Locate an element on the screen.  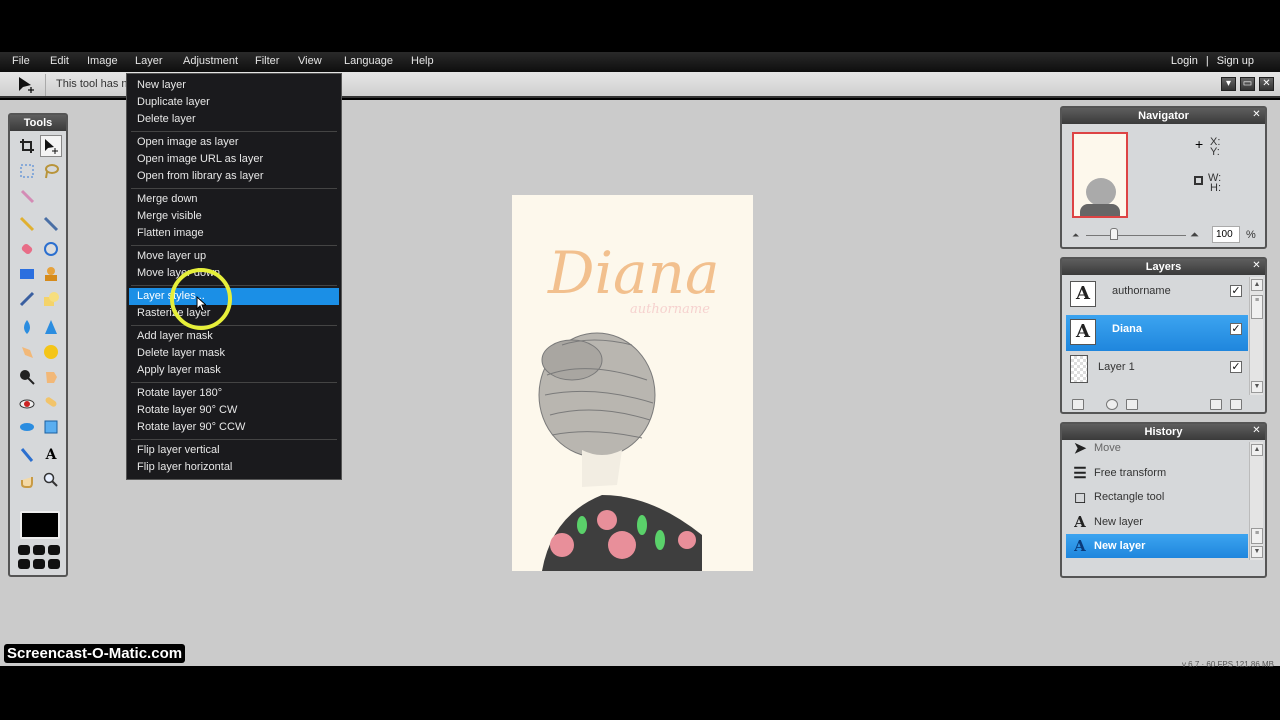
smudge-tool-icon is located at coordinates (27, 352).